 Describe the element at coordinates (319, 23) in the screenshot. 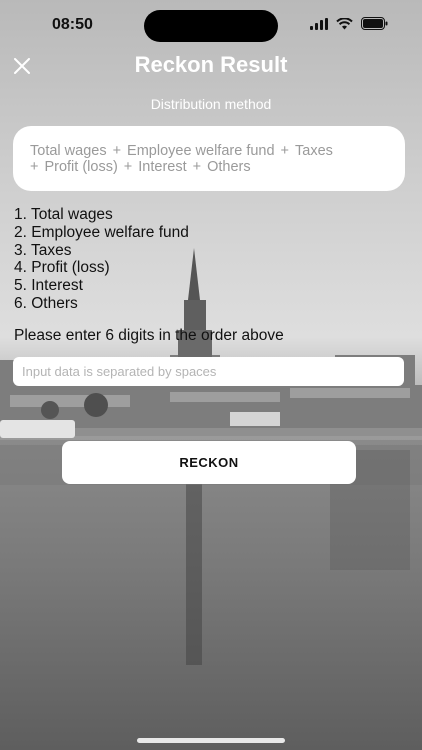

I see `cellular-signal-icon` at that location.